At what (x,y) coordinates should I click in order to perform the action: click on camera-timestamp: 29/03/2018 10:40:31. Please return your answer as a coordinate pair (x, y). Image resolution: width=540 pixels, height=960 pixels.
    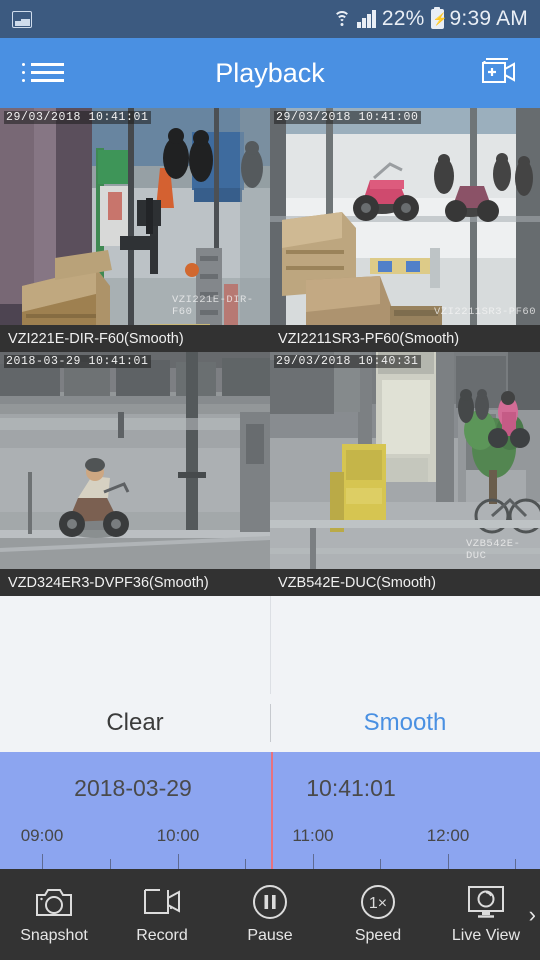
    Looking at the image, I should click on (347, 361).